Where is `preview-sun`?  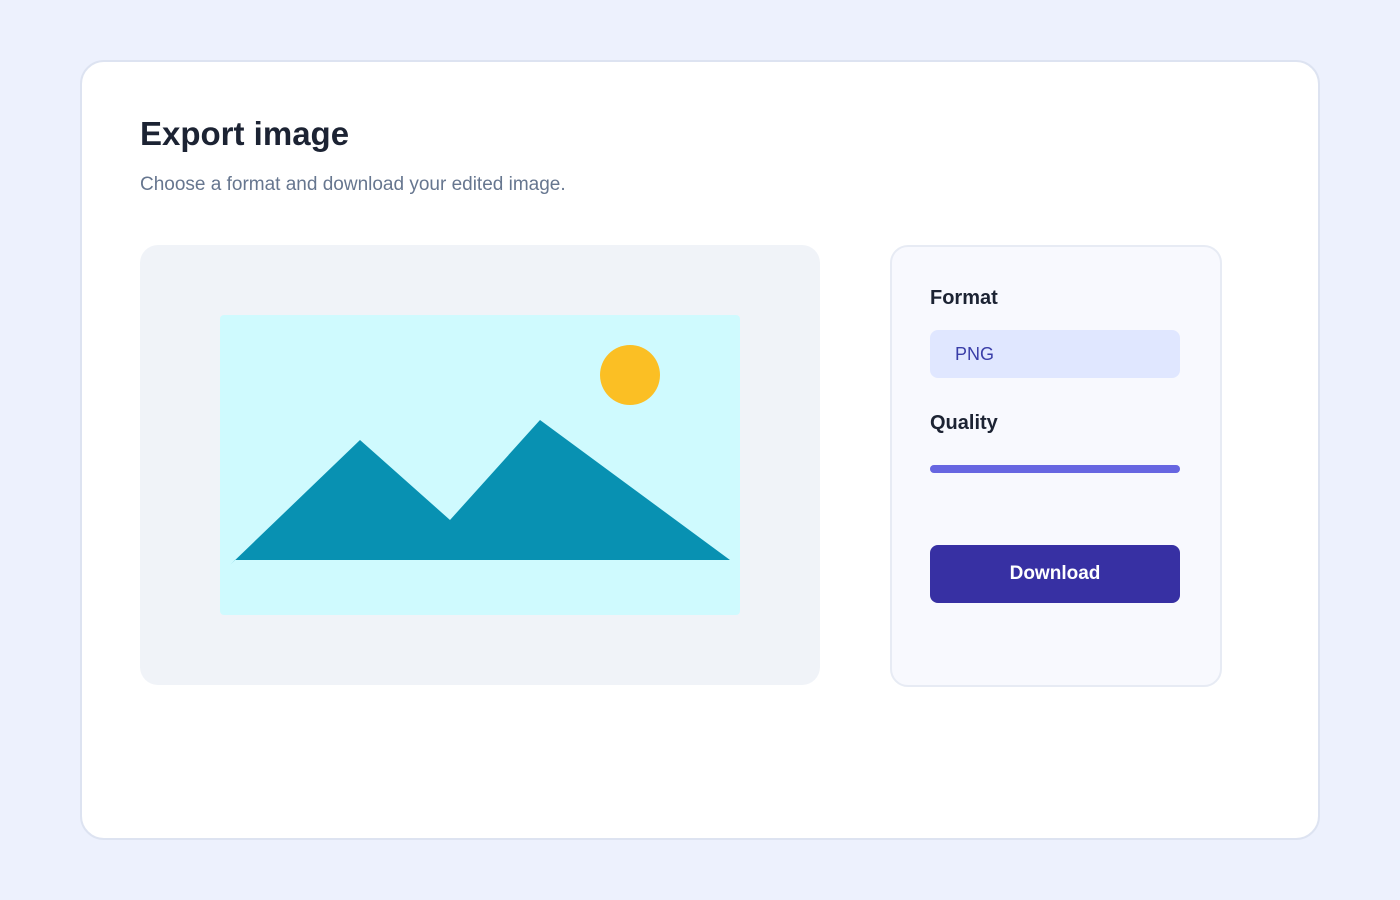 preview-sun is located at coordinates (630, 375).